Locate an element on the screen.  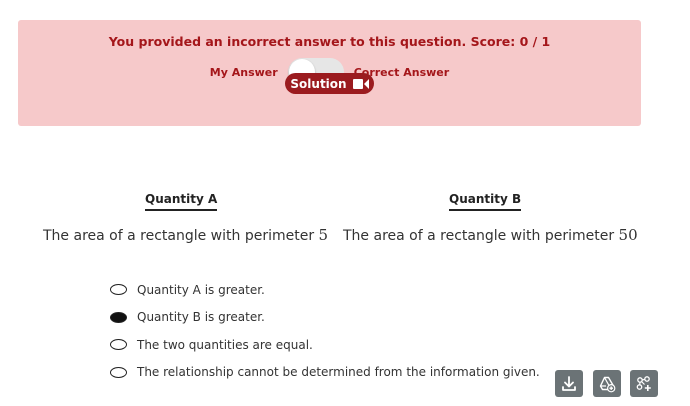
video-camera-icon is located at coordinates (360, 83).